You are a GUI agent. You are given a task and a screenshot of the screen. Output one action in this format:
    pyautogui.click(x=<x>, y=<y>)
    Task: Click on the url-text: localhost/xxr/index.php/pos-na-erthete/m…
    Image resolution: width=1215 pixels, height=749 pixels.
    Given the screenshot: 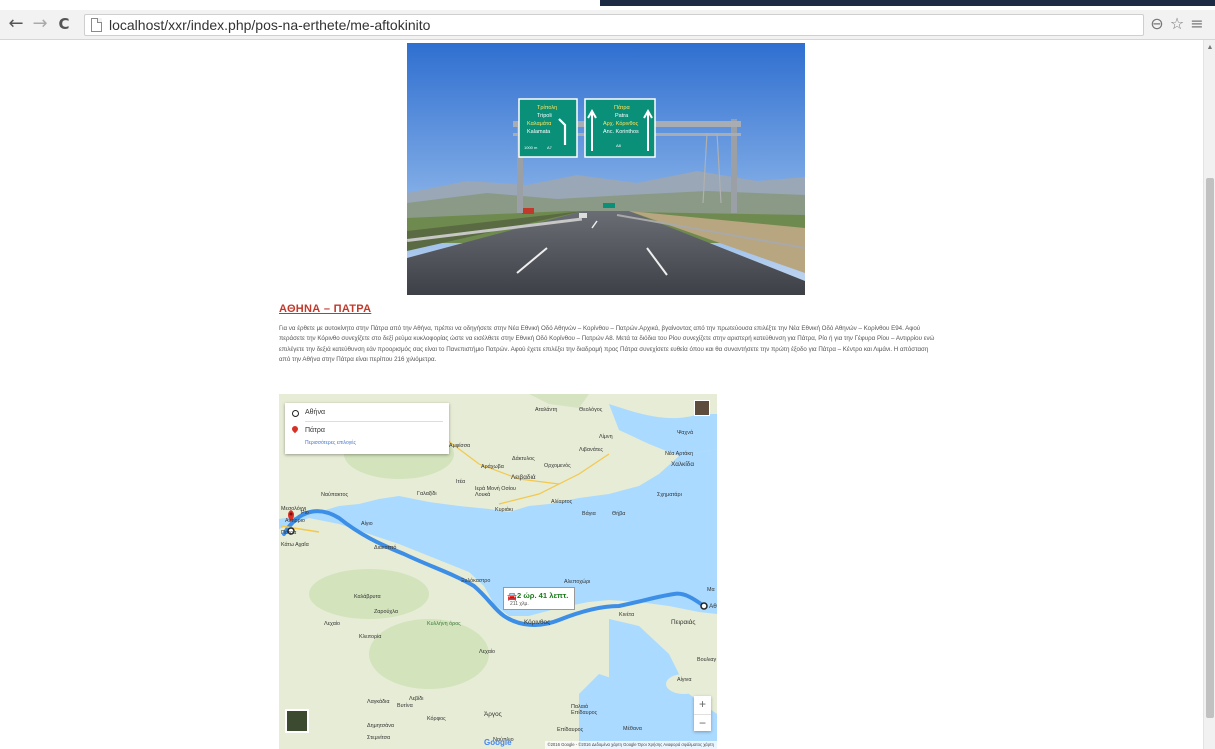 What is the action you would take?
    pyautogui.click(x=269, y=25)
    